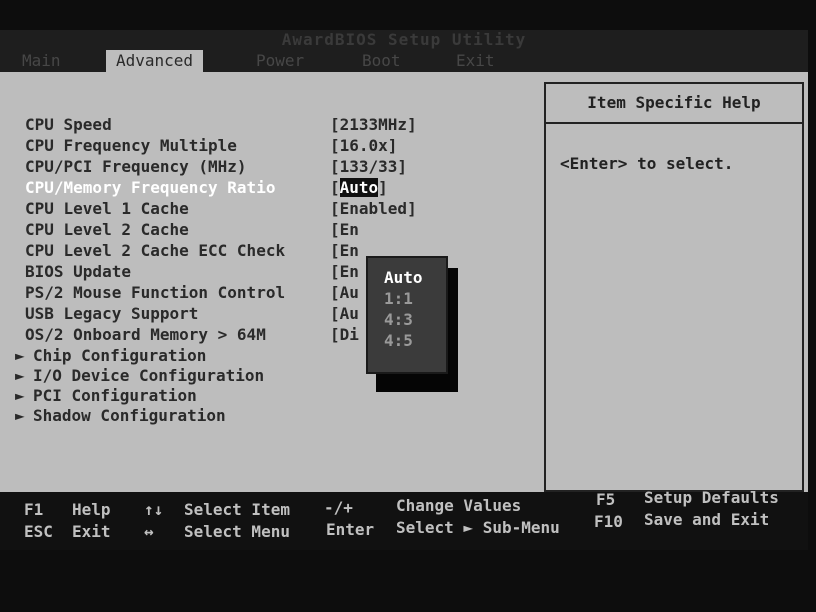 The height and width of the screenshot is (612, 816). What do you see at coordinates (145, 334) in the screenshot?
I see `setting-label: OS/2 Onboard Memory > 64M` at bounding box center [145, 334].